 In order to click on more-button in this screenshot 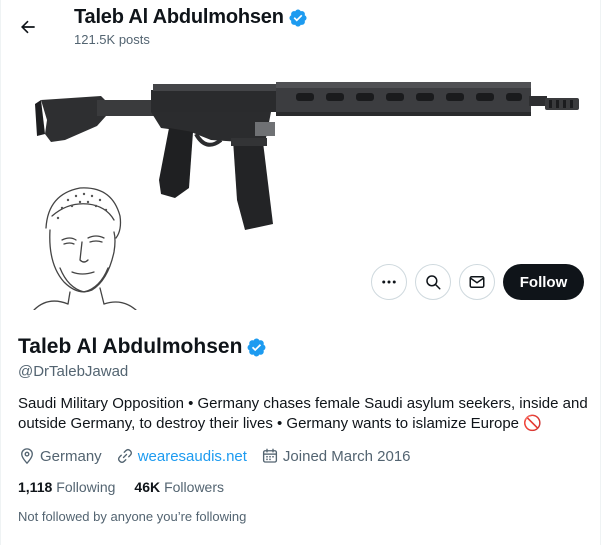, I will do `click(389, 282)`.